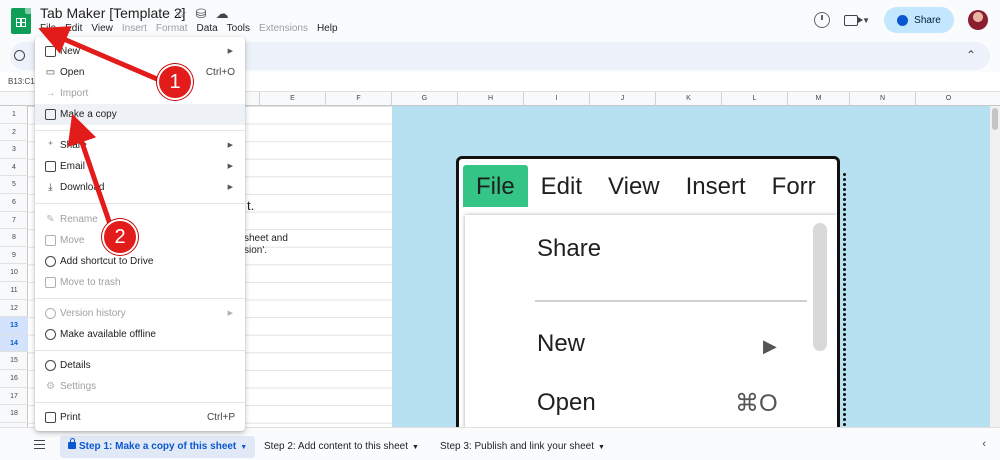 This screenshot has height=460, width=1000. What do you see at coordinates (140, 417) in the screenshot?
I see `menu-item-print: Print Ctrl+P` at bounding box center [140, 417].